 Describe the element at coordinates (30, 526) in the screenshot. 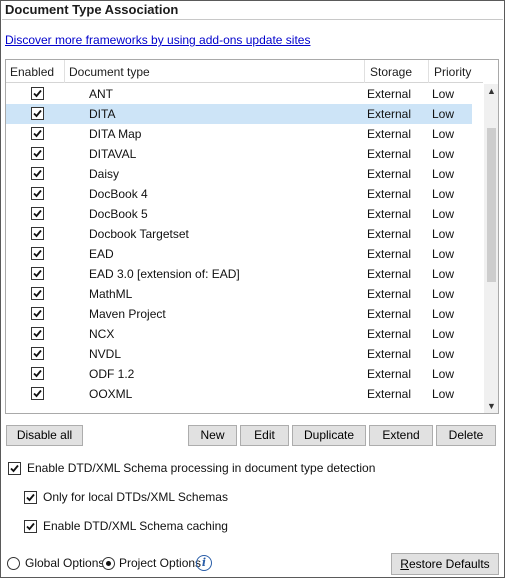

I see `enable-caching-checkbox` at that location.